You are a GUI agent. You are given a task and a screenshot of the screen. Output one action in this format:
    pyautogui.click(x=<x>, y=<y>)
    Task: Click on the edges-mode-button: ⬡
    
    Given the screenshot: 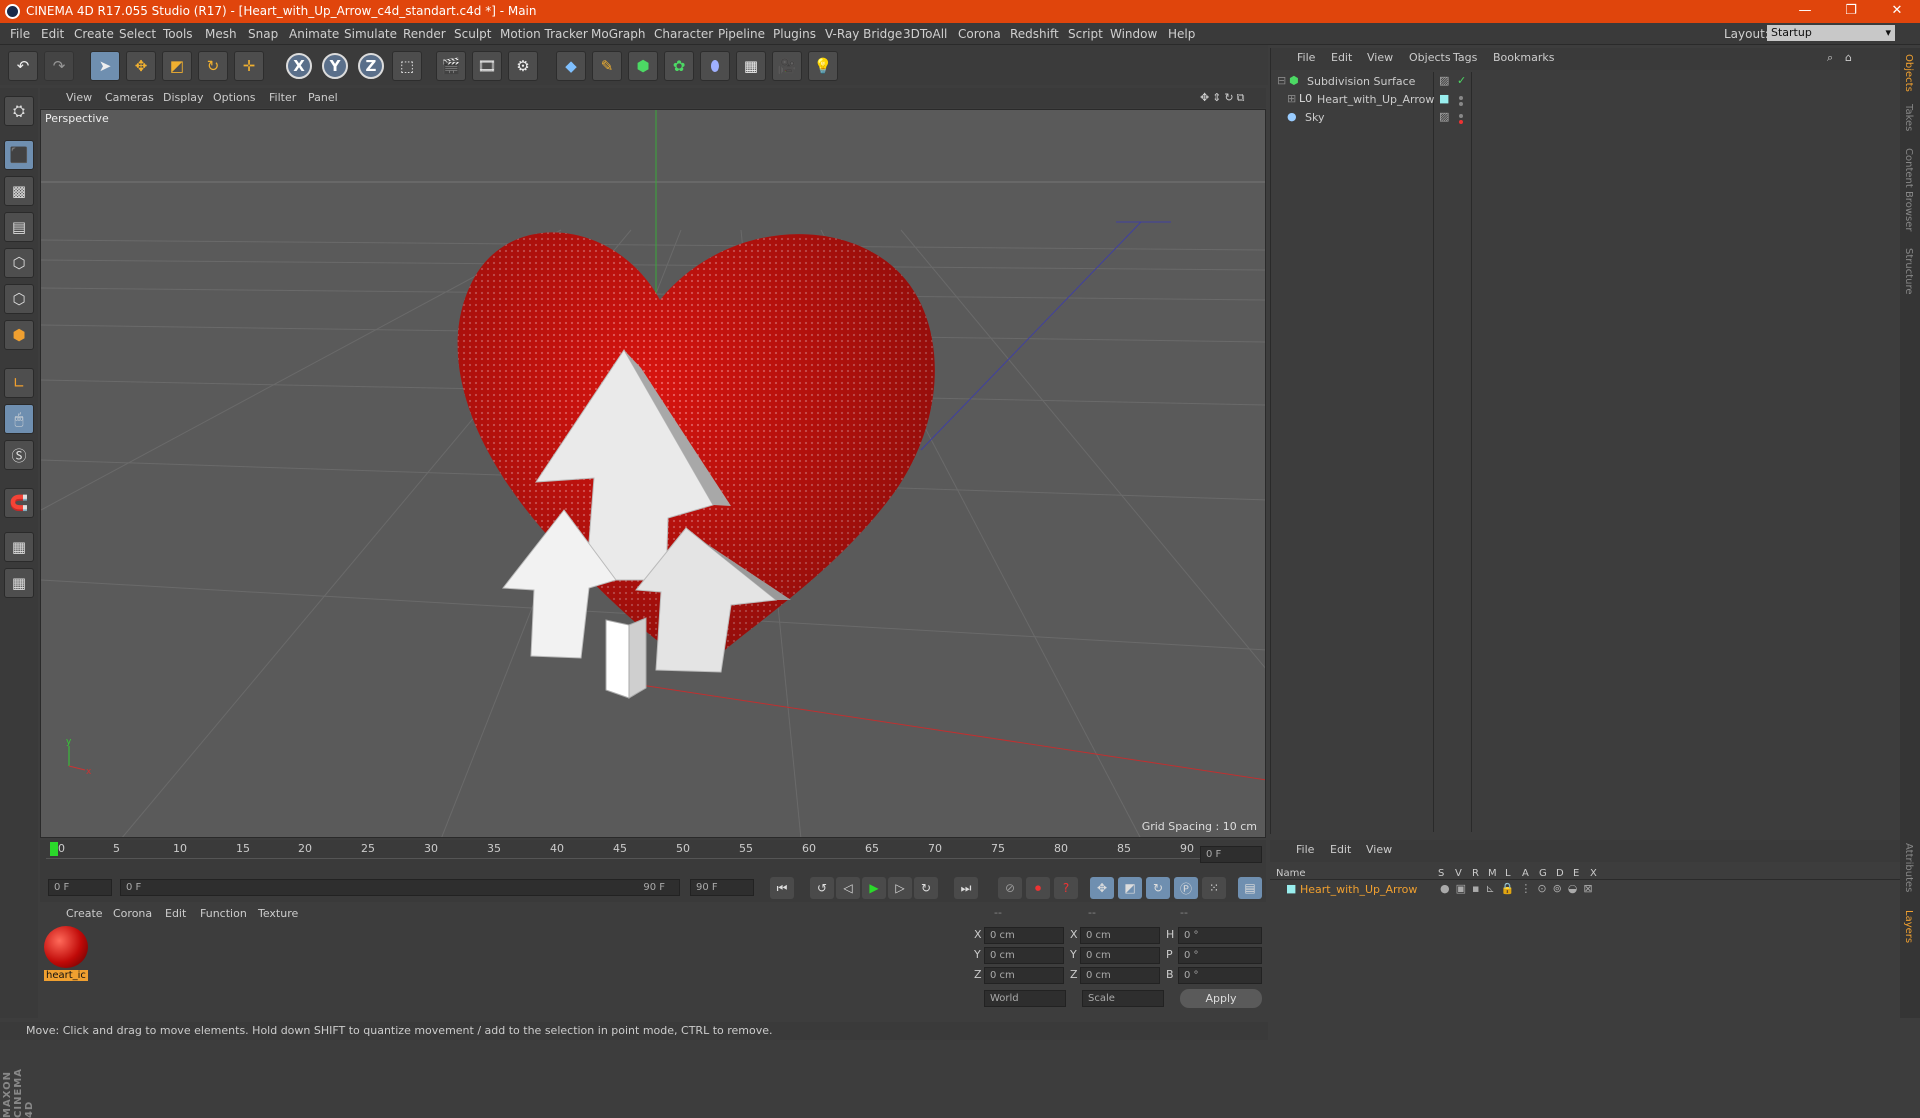 What is the action you would take?
    pyautogui.click(x=19, y=299)
    